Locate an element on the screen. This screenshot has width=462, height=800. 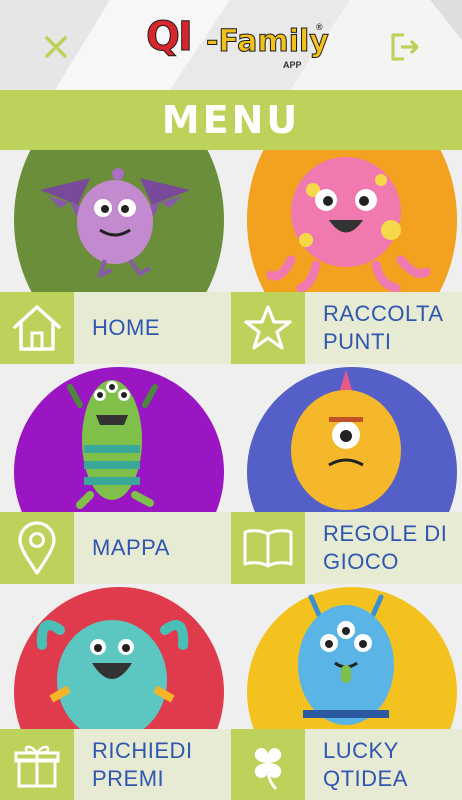
home-menu-button: HOME is located at coordinates (115, 328).